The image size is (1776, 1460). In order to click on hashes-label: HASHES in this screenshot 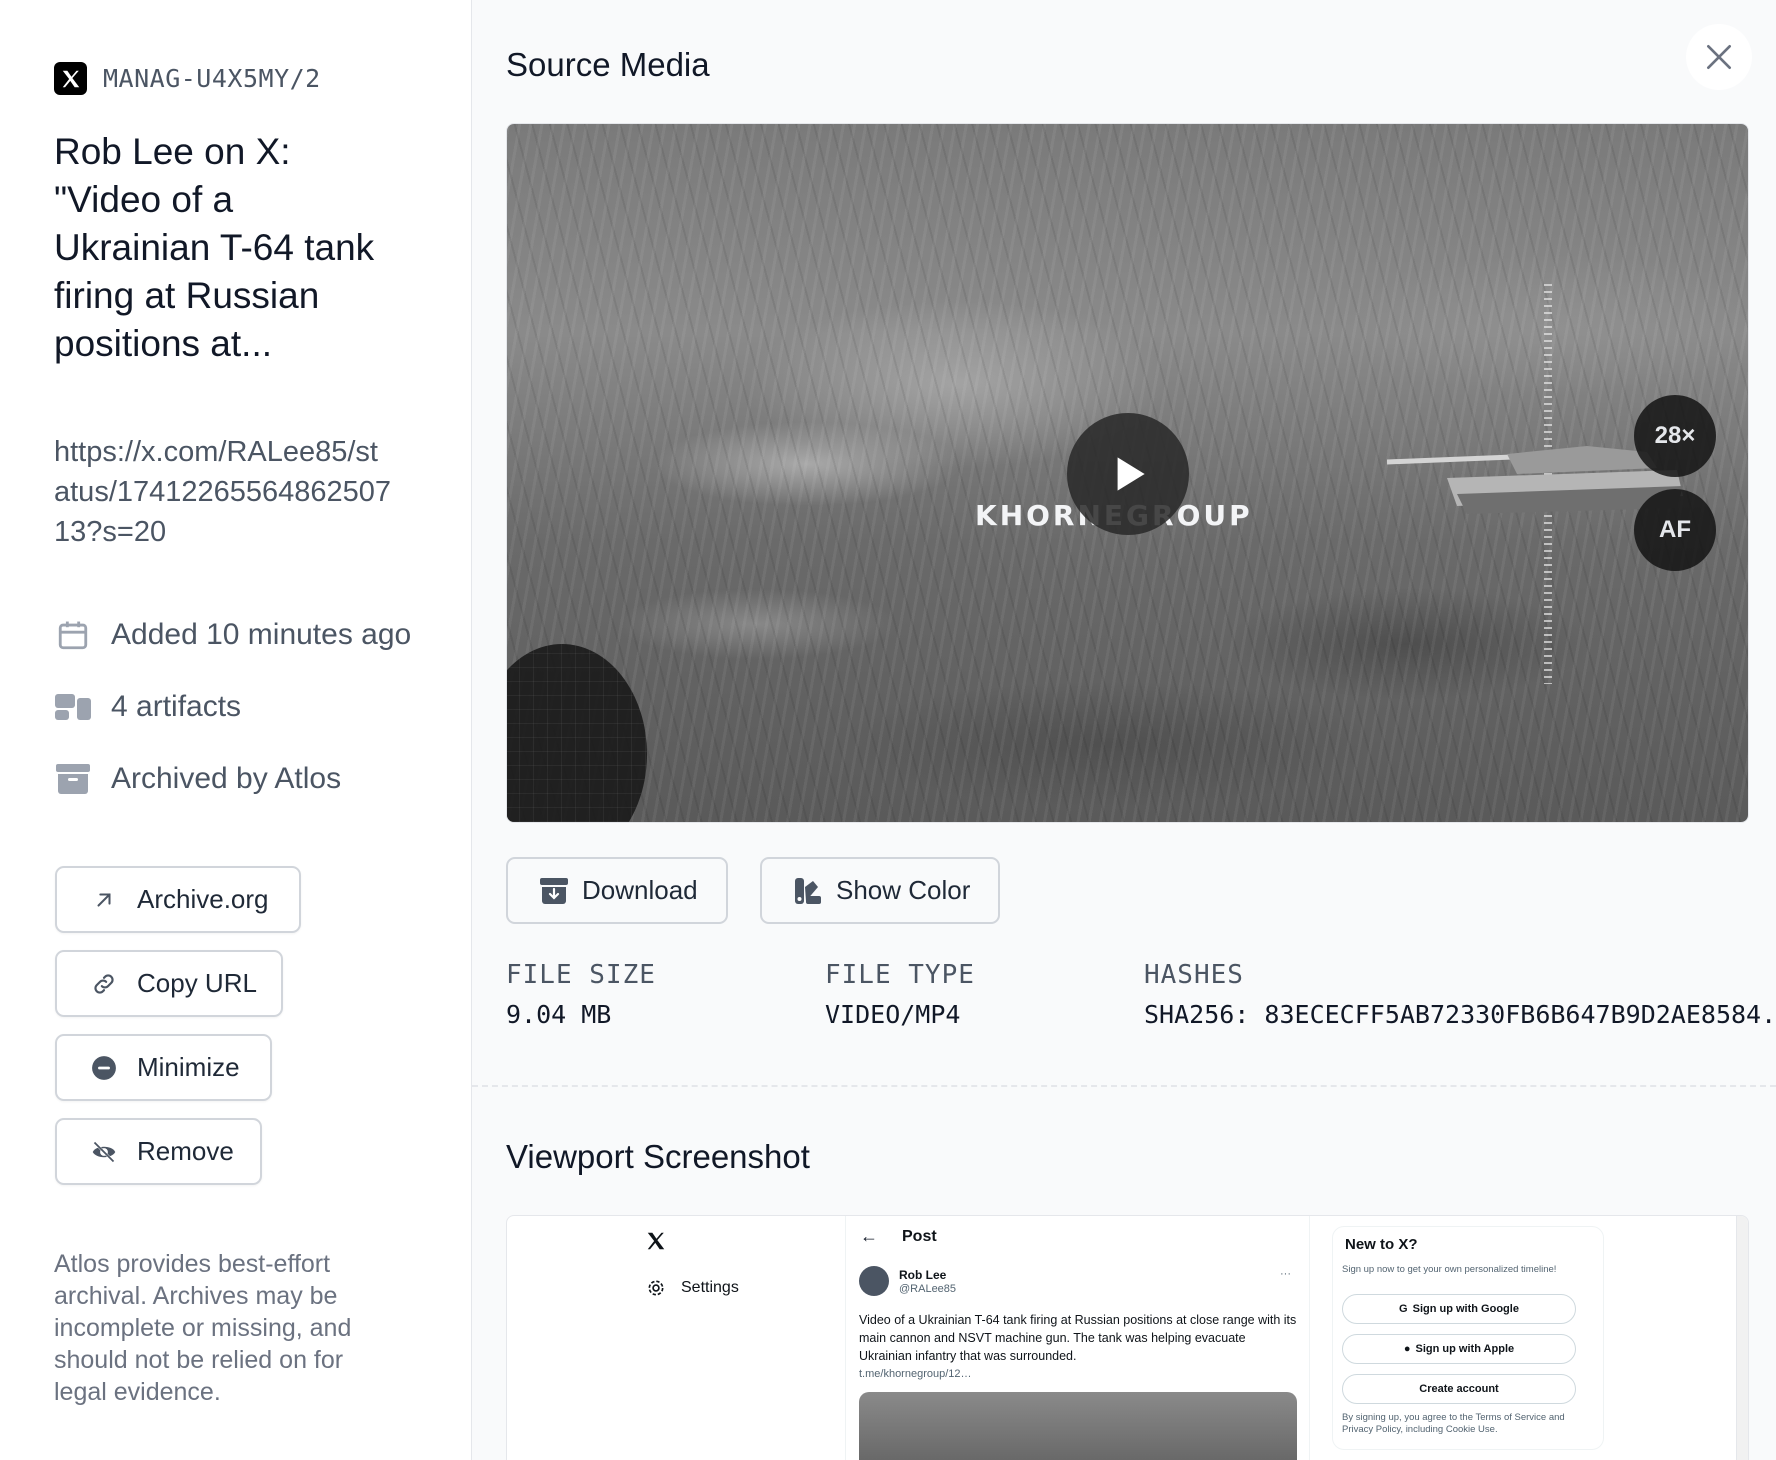, I will do `click(1194, 975)`.